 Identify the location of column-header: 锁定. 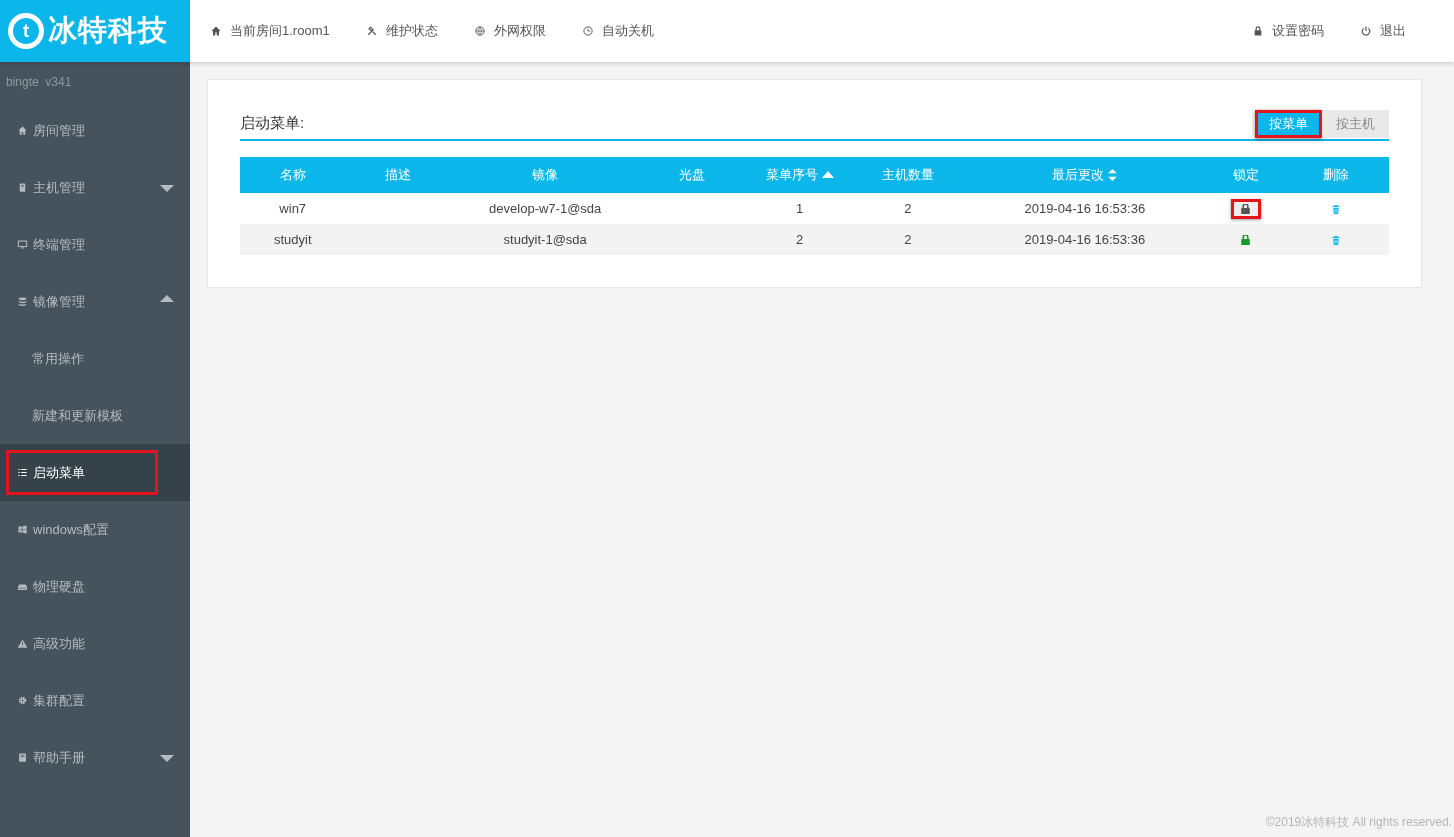
(1245, 175).